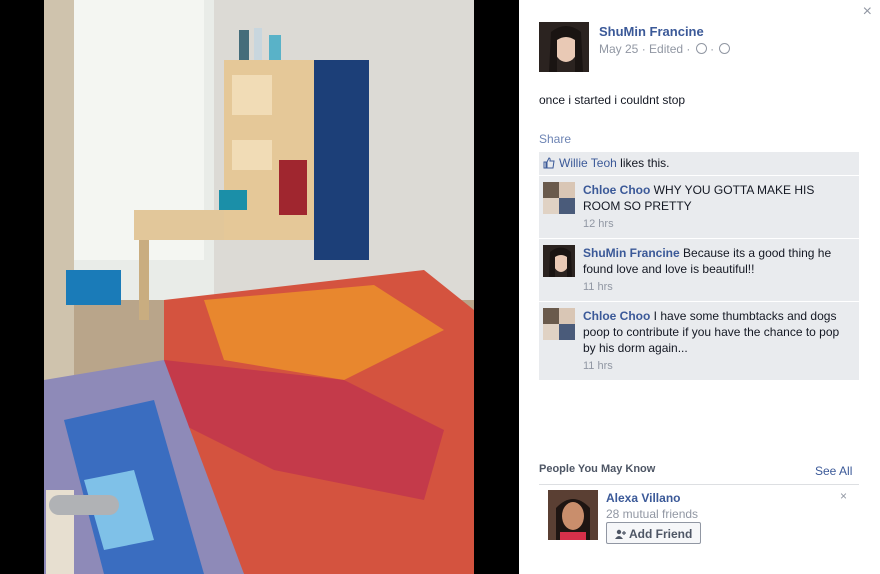 The height and width of the screenshot is (574, 880). What do you see at coordinates (651, 31) in the screenshot?
I see `author-name: ShuMin Francine` at bounding box center [651, 31].